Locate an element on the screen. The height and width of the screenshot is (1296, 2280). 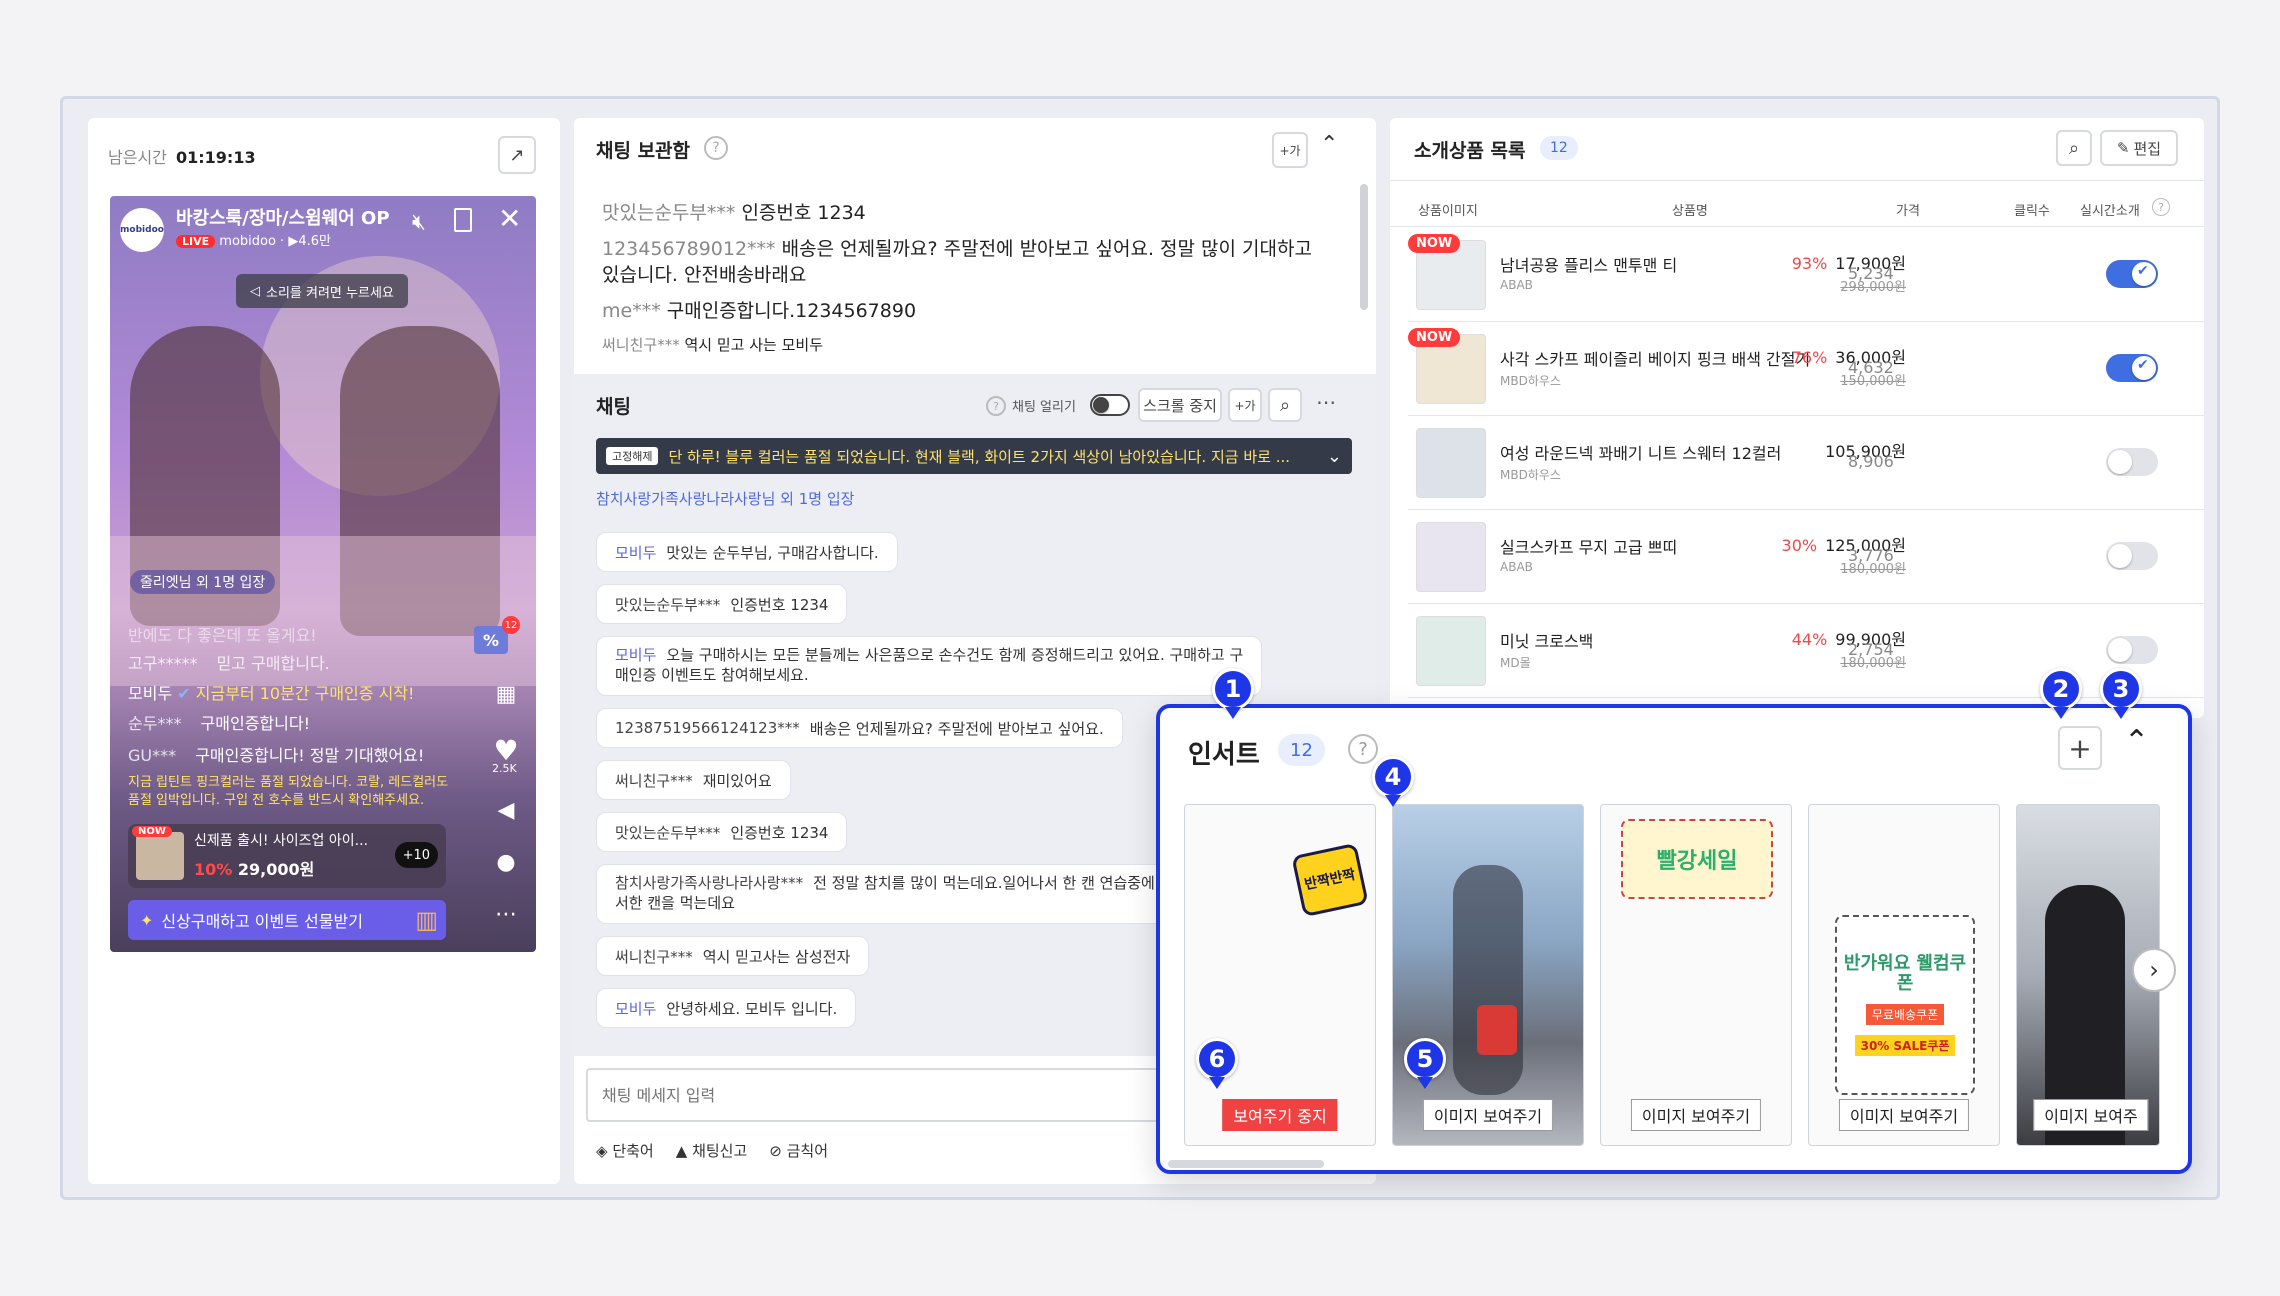
marker-1: 1 is located at coordinates (1233, 689).